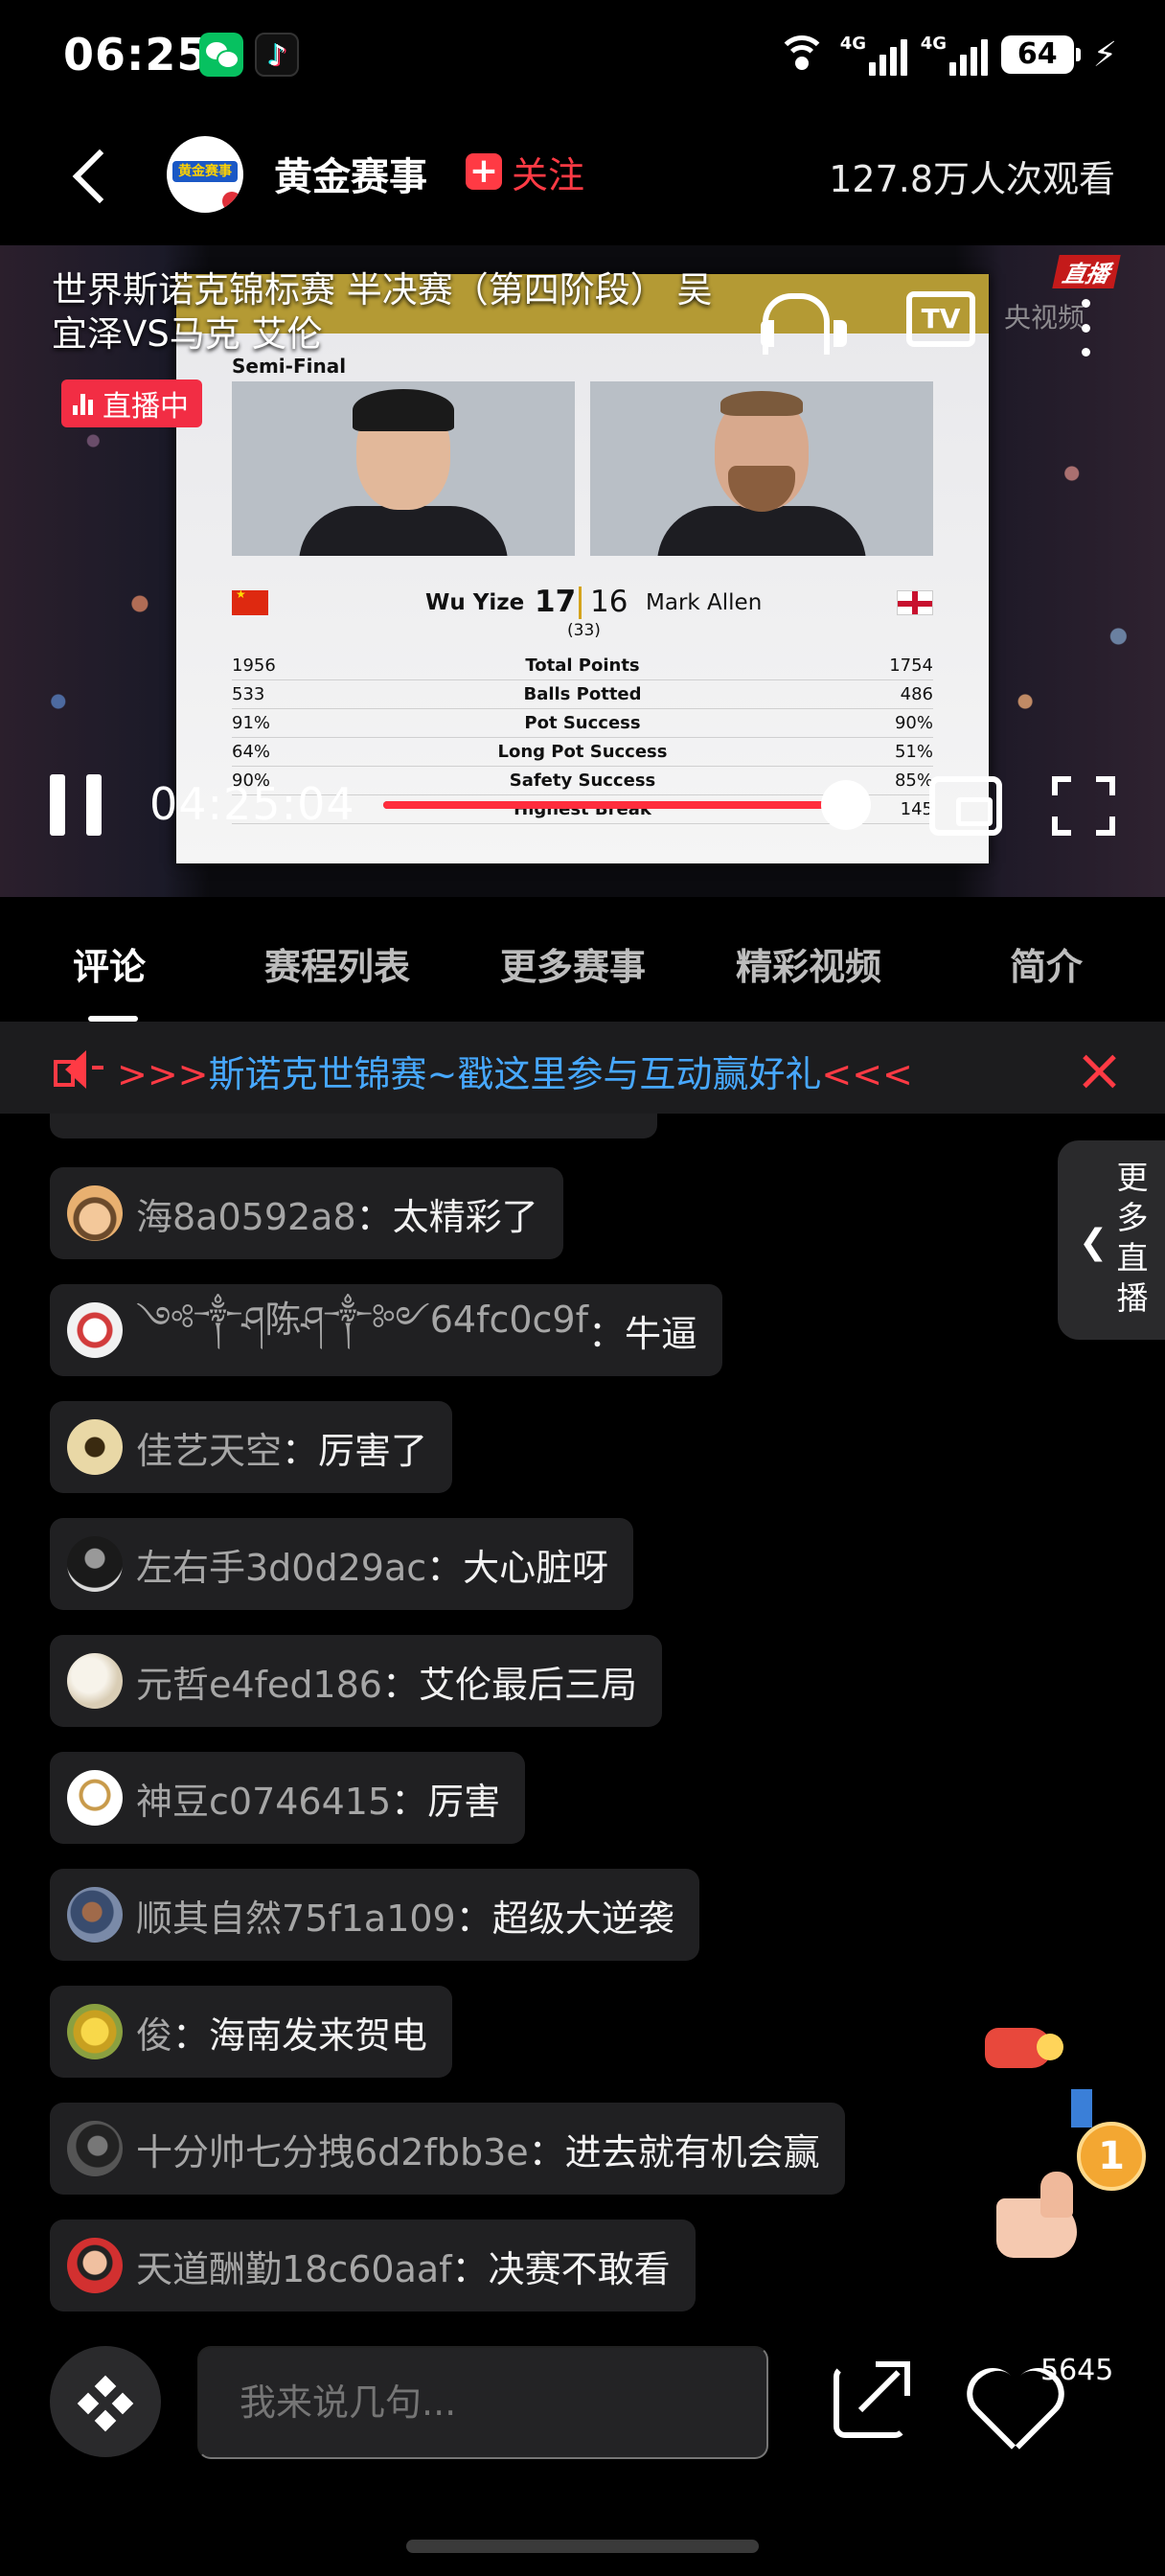  Describe the element at coordinates (484, 171) in the screenshot. I see `plus-icon: +` at that location.